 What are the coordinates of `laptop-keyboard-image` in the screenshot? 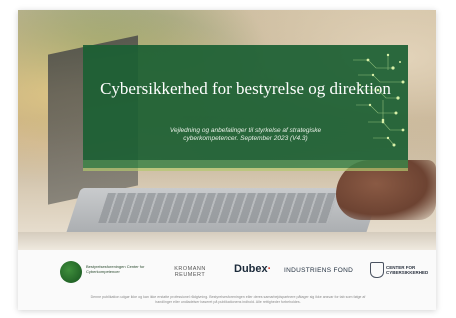 It's located at (218, 208).